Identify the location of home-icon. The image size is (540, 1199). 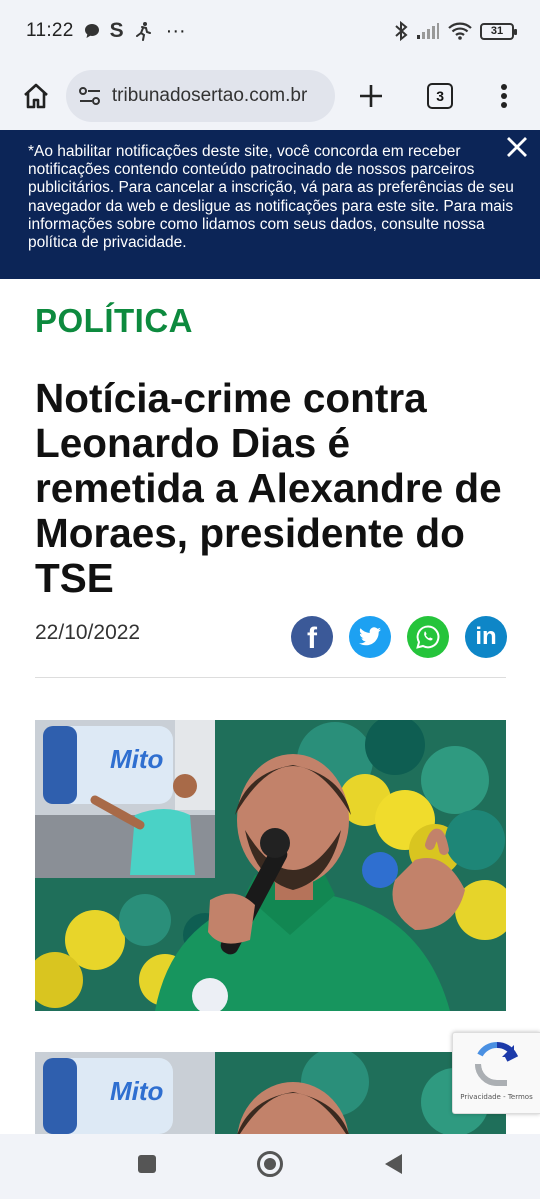
(36, 96).